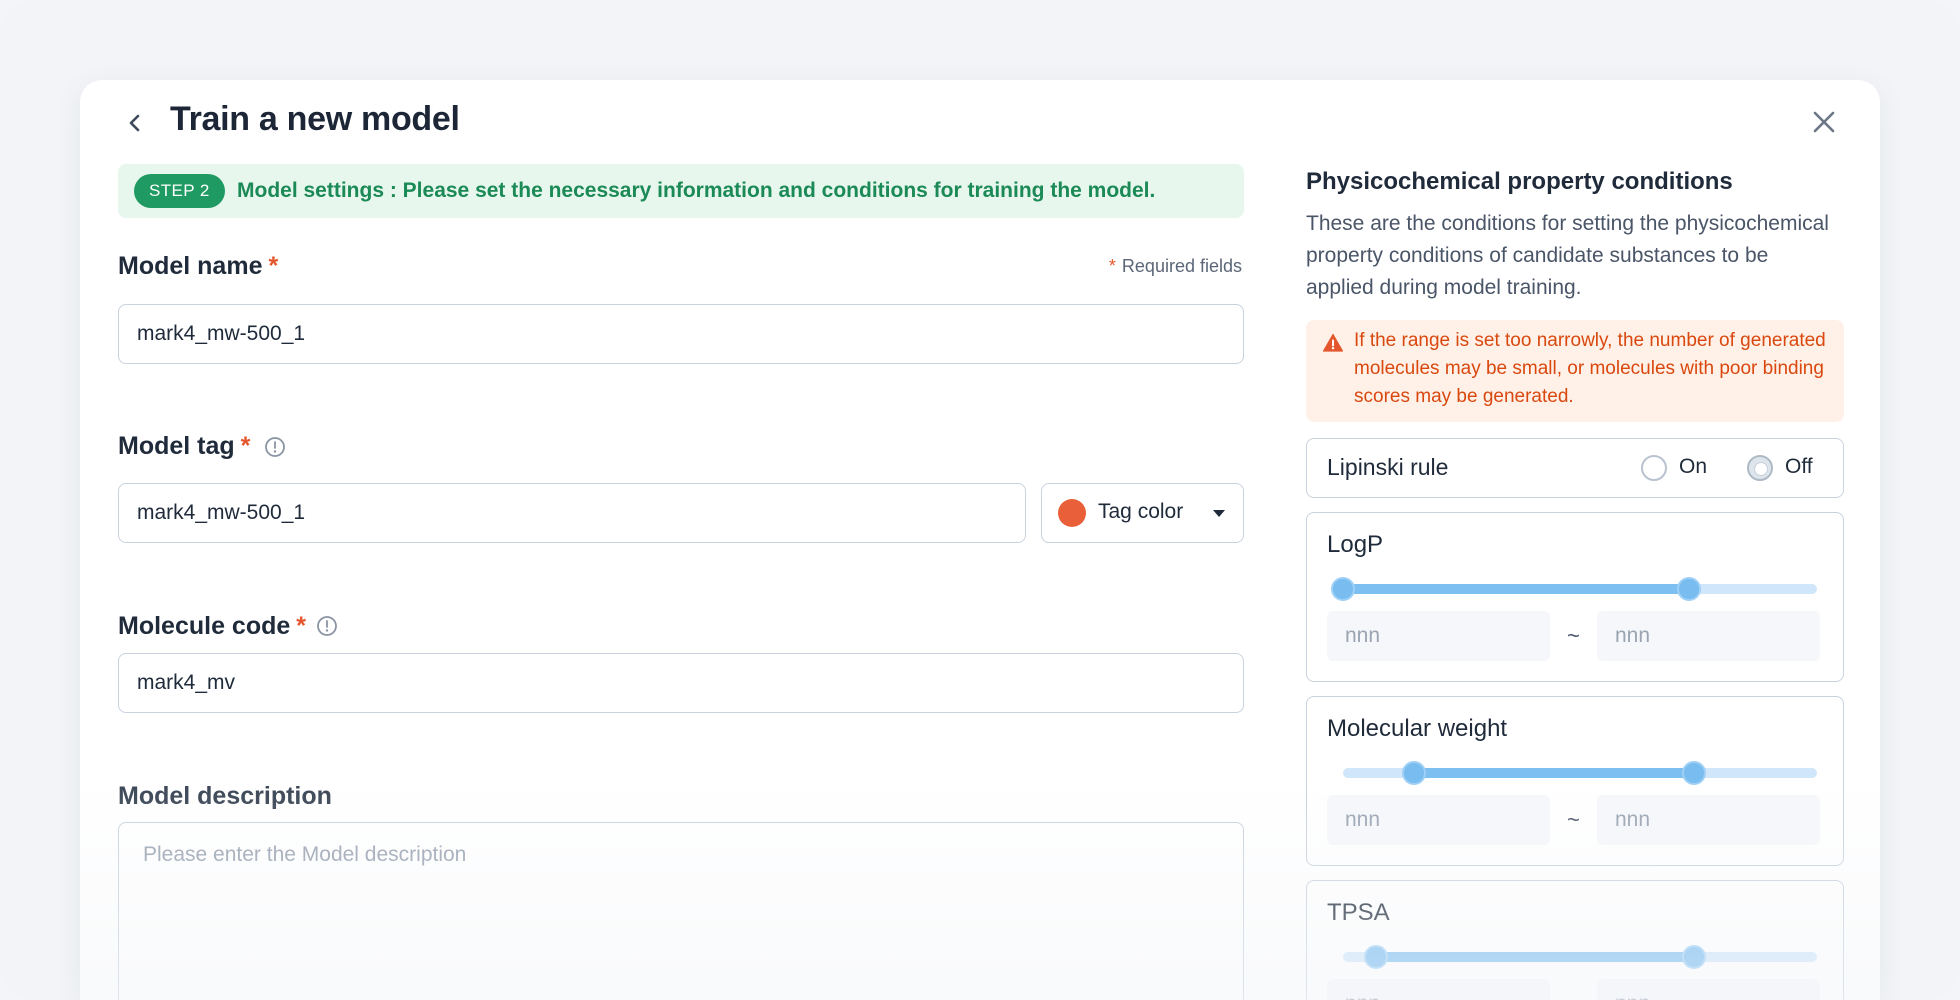  Describe the element at coordinates (1355, 544) in the screenshot. I see `range-title: LogP` at that location.